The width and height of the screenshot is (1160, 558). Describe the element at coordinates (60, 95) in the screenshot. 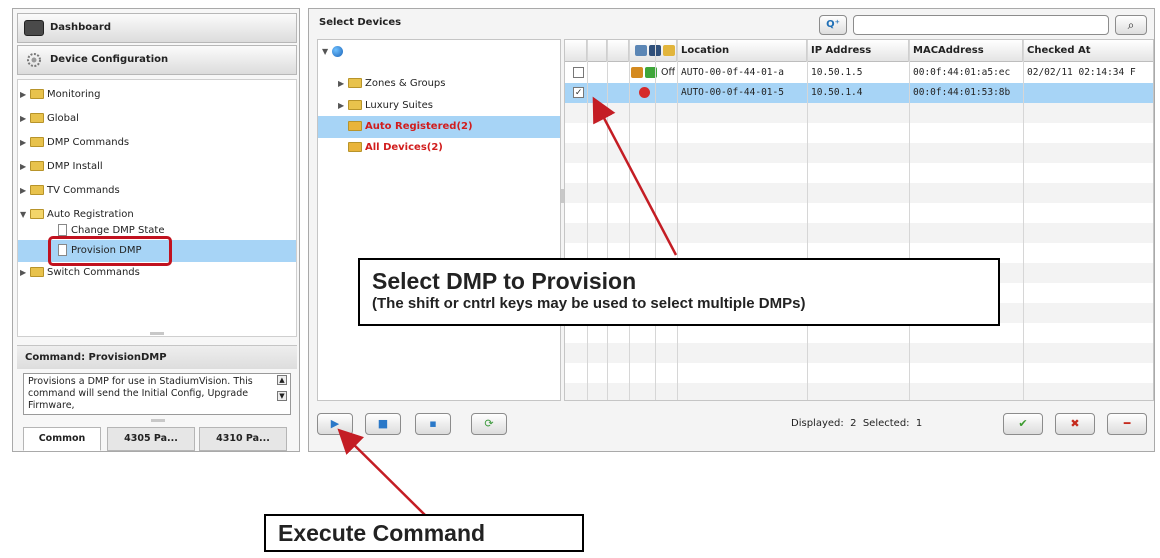

I see `tree-item-monitoring: ▶ Monitoring` at that location.